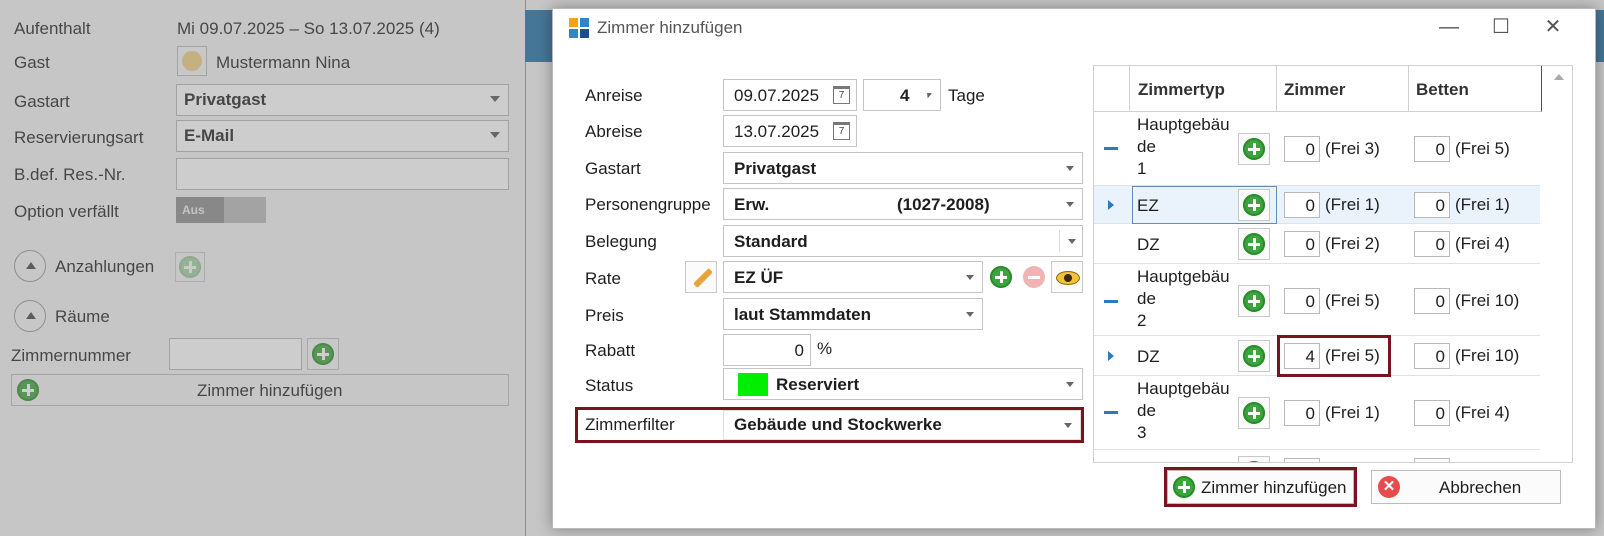 This screenshot has height=536, width=1604. Describe the element at coordinates (1302, 356) in the screenshot. I see `zimmer-count-input: 4` at that location.